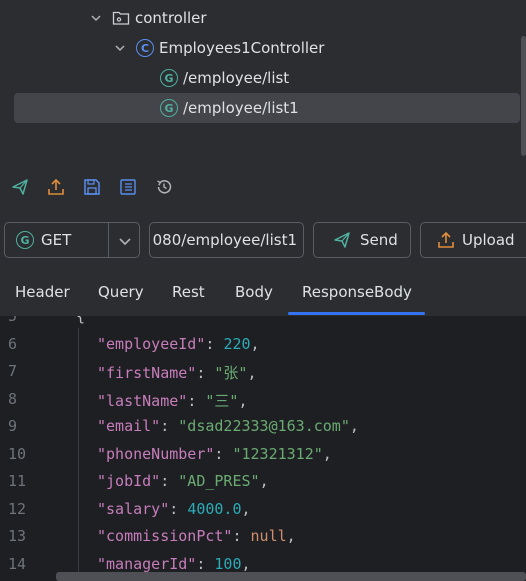 The height and width of the screenshot is (581, 526). What do you see at coordinates (264, 426) in the screenshot?
I see `json-value: "dsad22333@163.com"` at bounding box center [264, 426].